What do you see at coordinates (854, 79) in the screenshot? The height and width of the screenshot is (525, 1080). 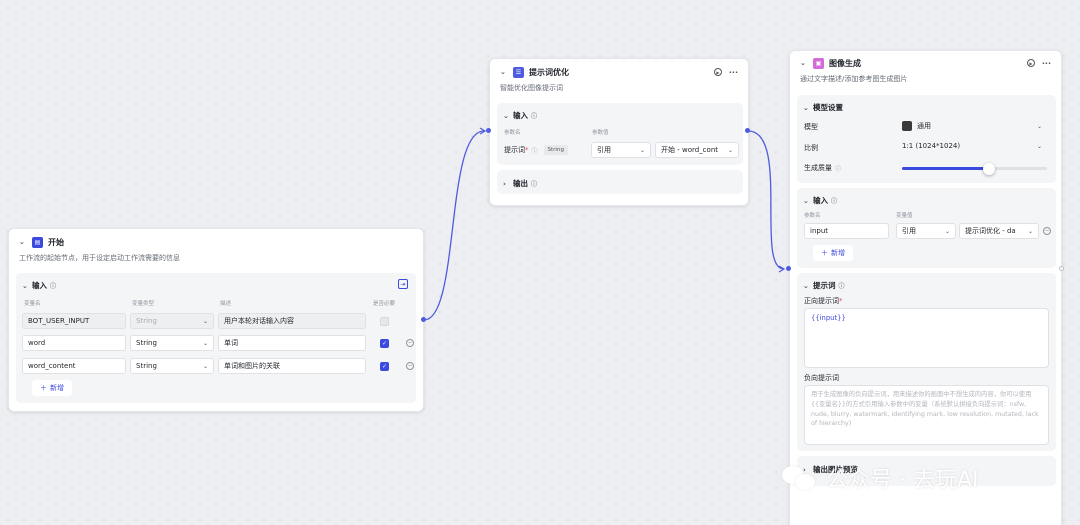 I see `image-node-desc: 通过文字描述/添加参考图生成图片` at bounding box center [854, 79].